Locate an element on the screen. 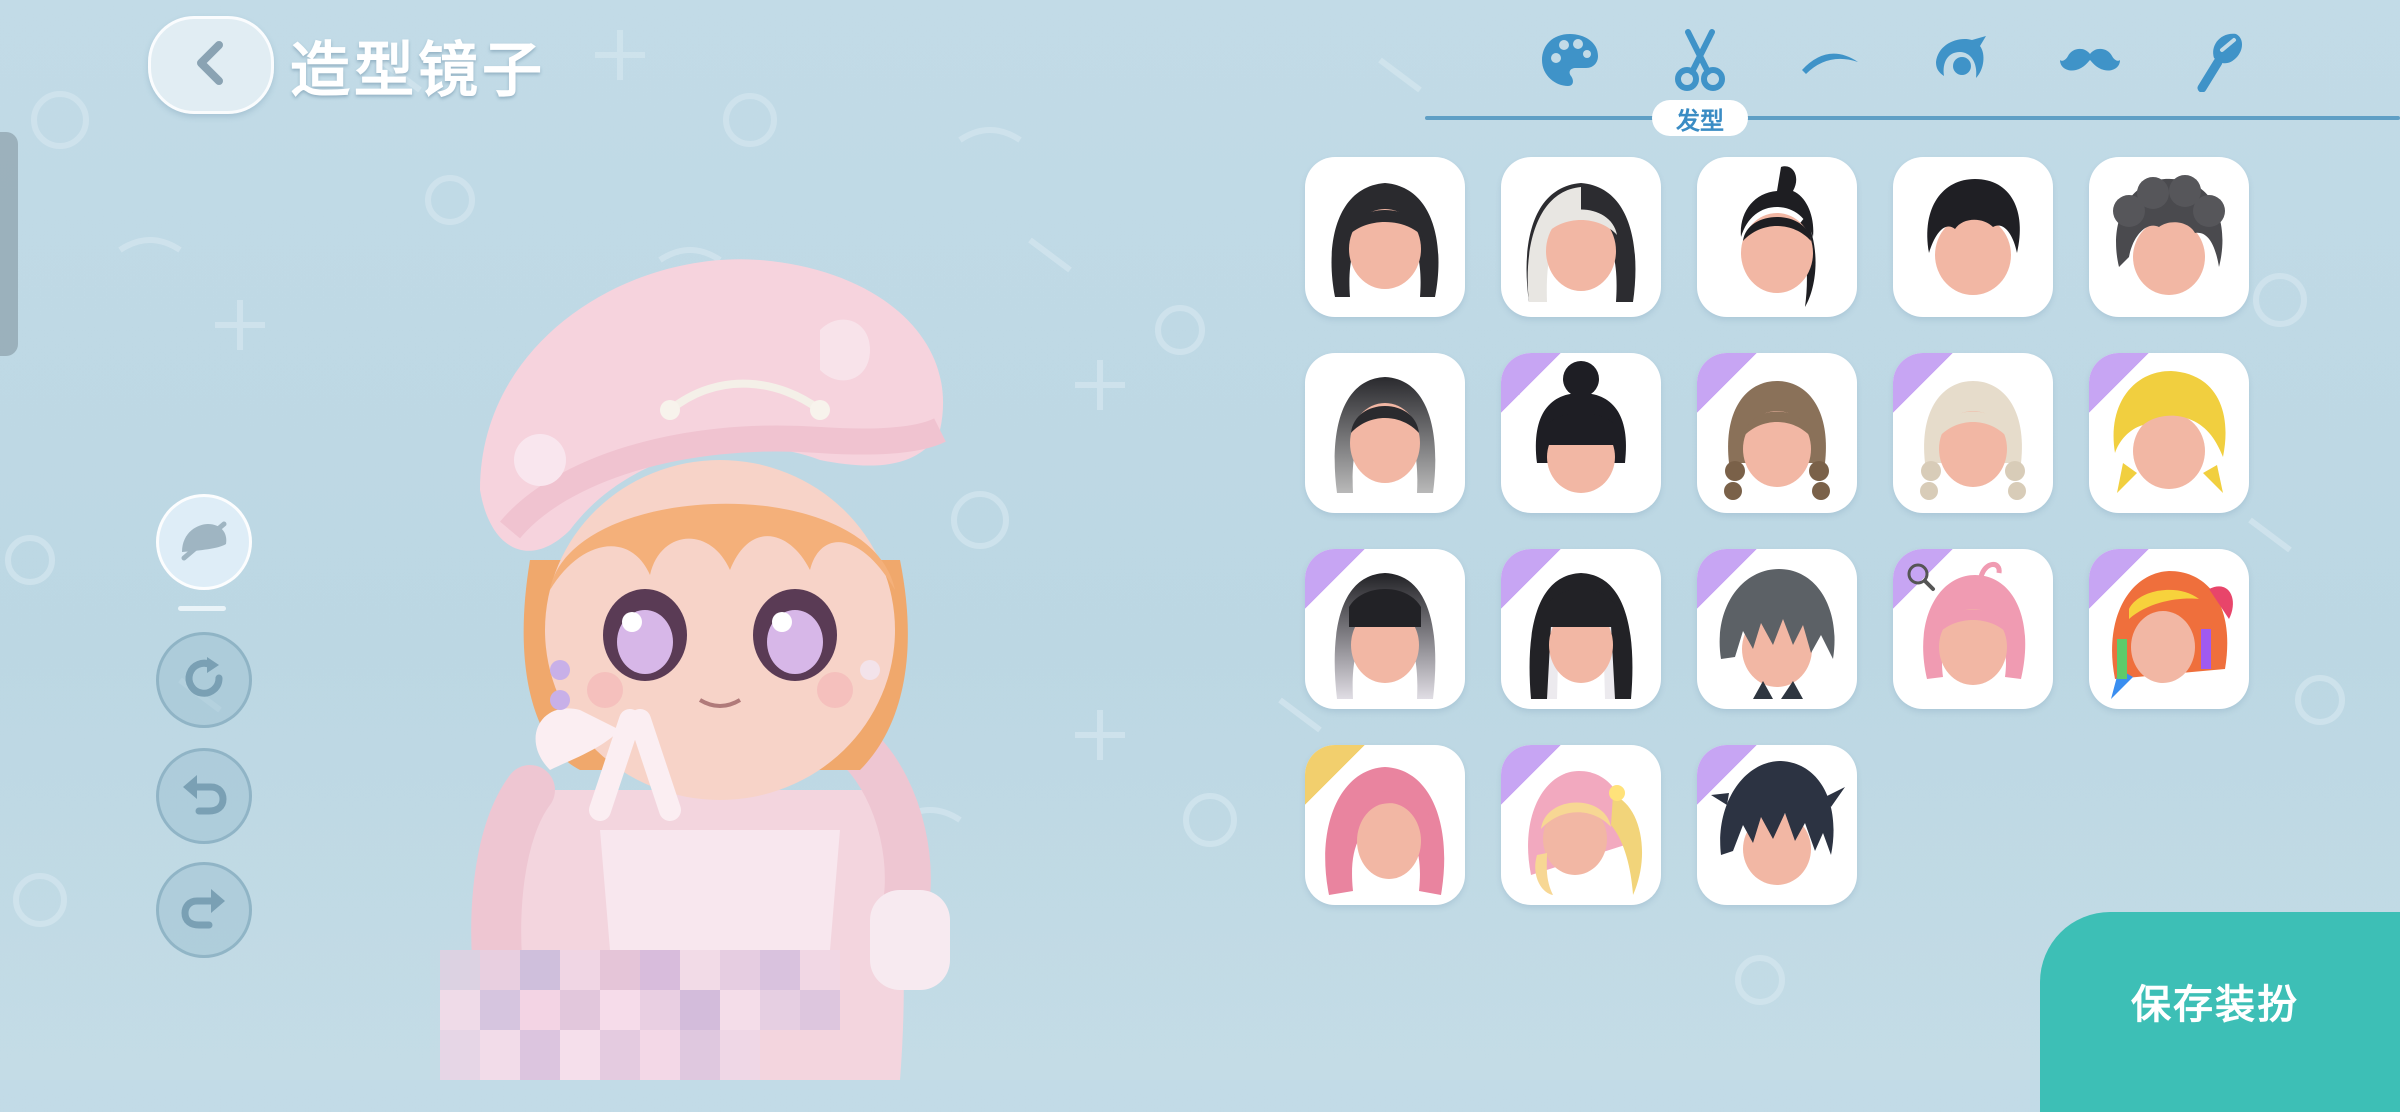 The width and height of the screenshot is (2400, 1112). rotate-button is located at coordinates (204, 680).